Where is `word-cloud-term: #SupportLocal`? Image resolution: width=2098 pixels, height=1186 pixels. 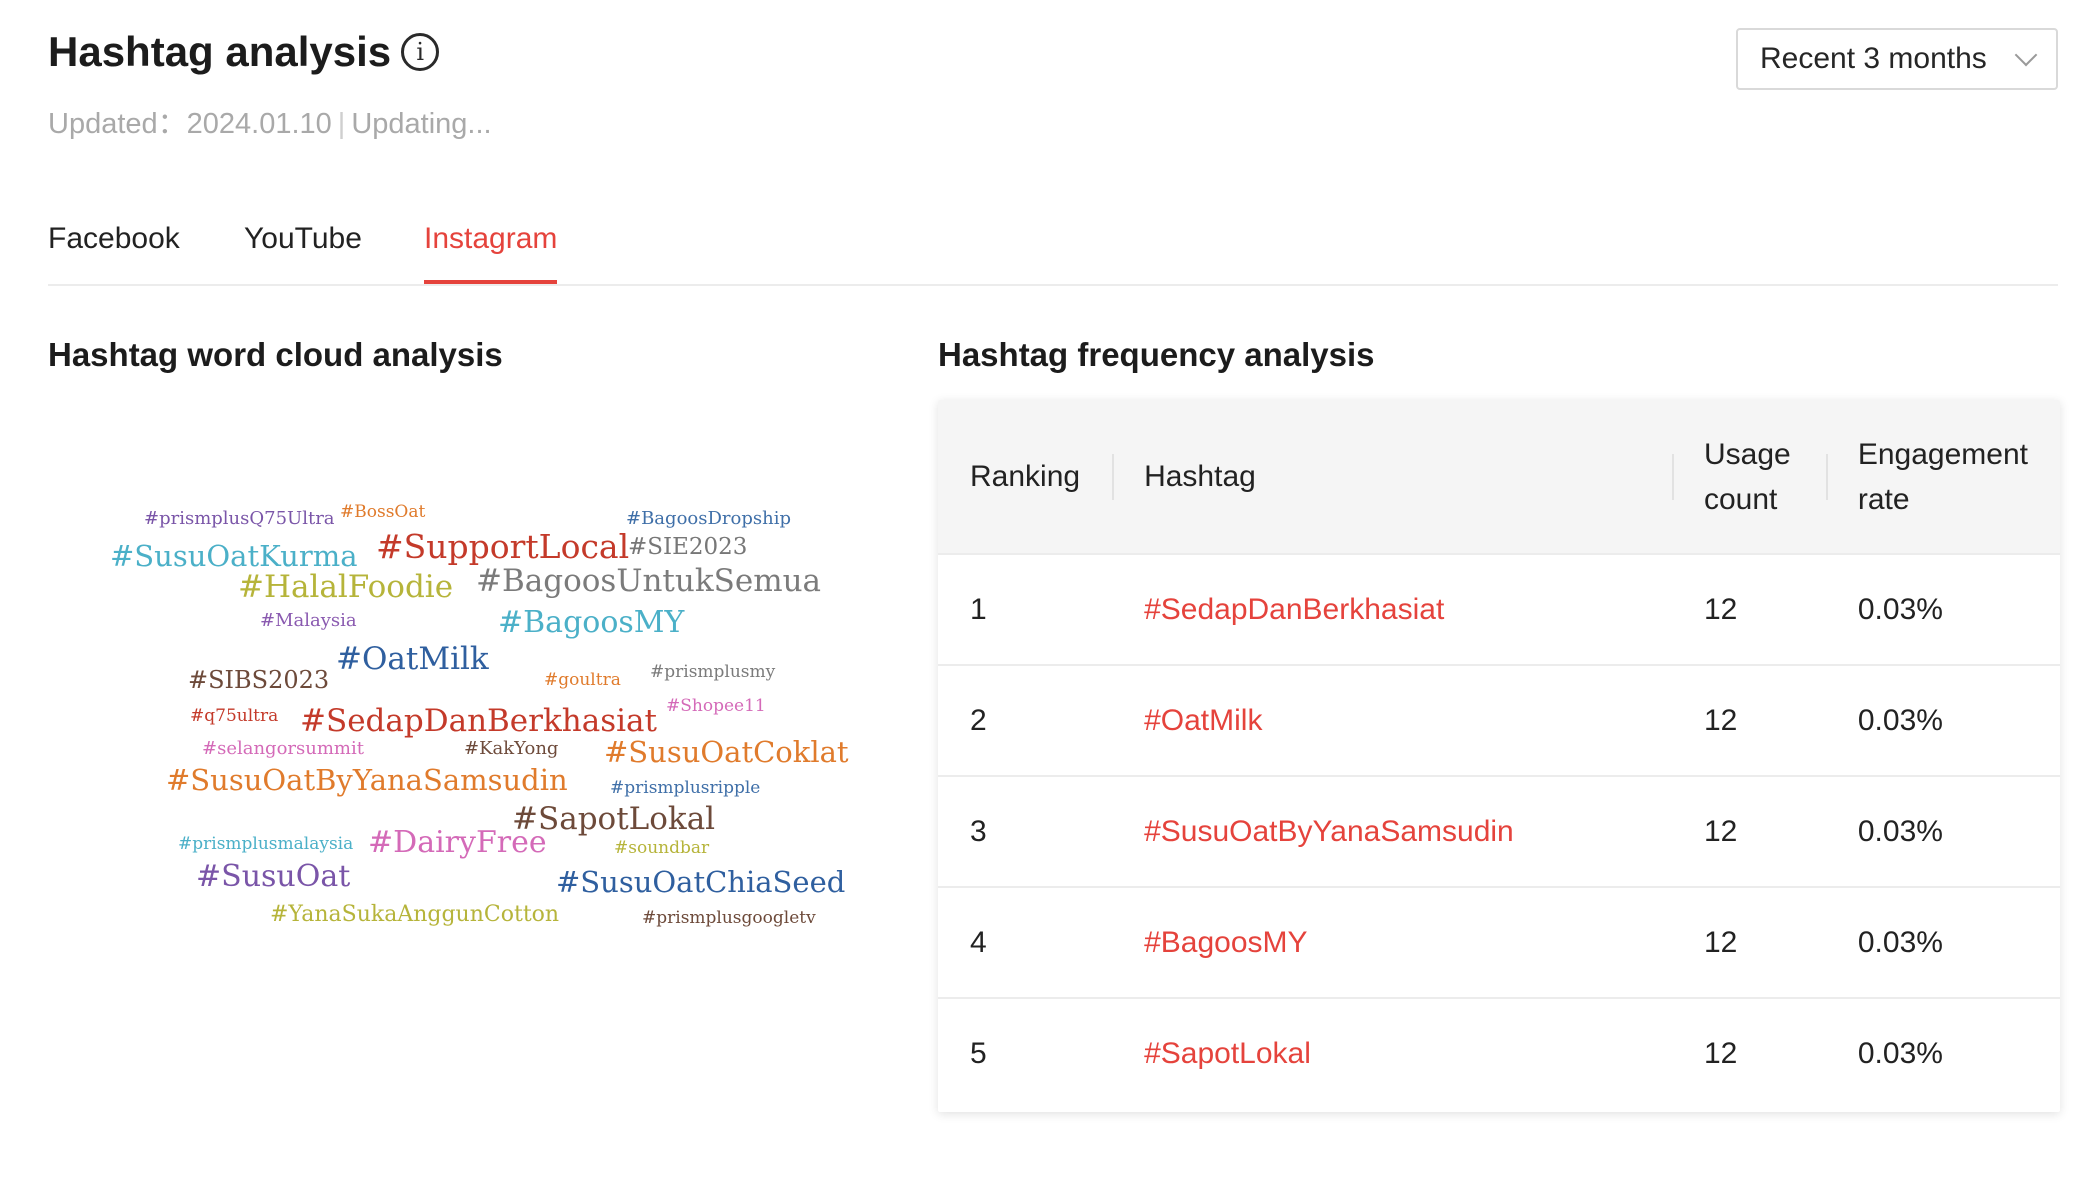
word-cloud-term: #SupportLocal is located at coordinates (502, 546).